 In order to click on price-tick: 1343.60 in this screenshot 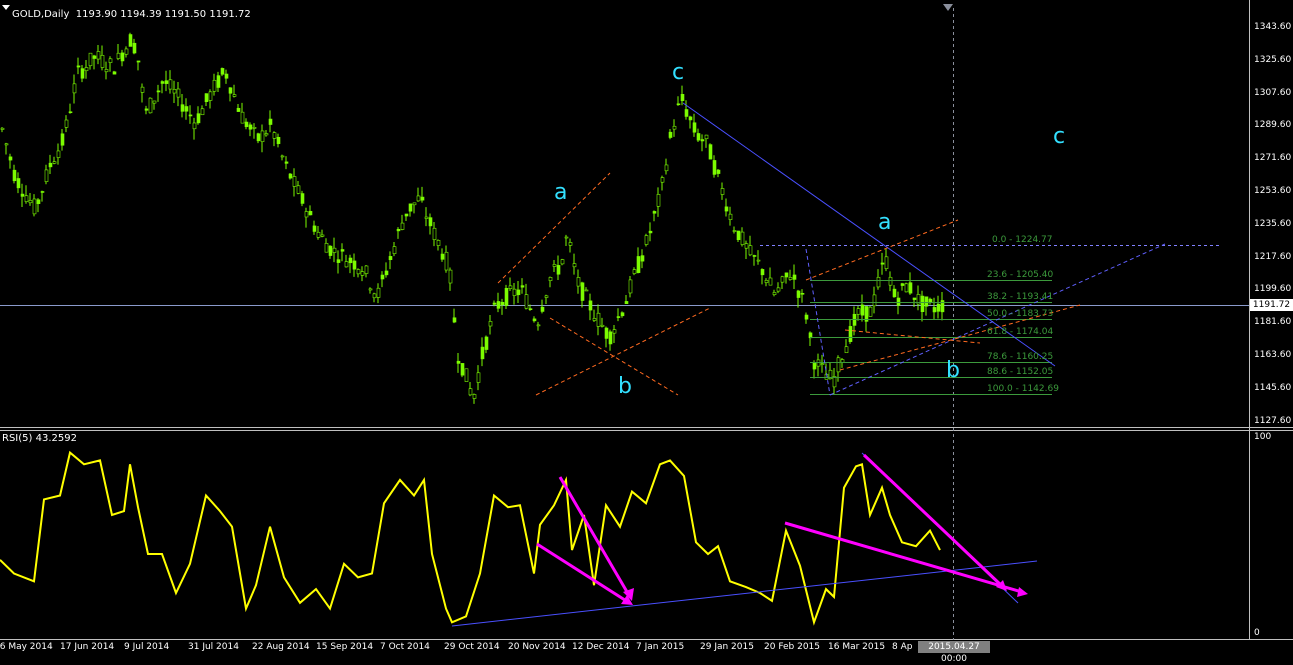, I will do `click(1273, 27)`.